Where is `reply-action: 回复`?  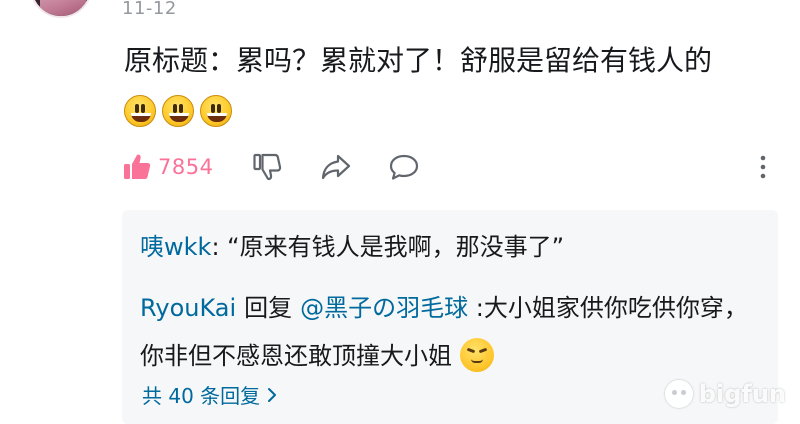
reply-action: 回复 is located at coordinates (268, 308).